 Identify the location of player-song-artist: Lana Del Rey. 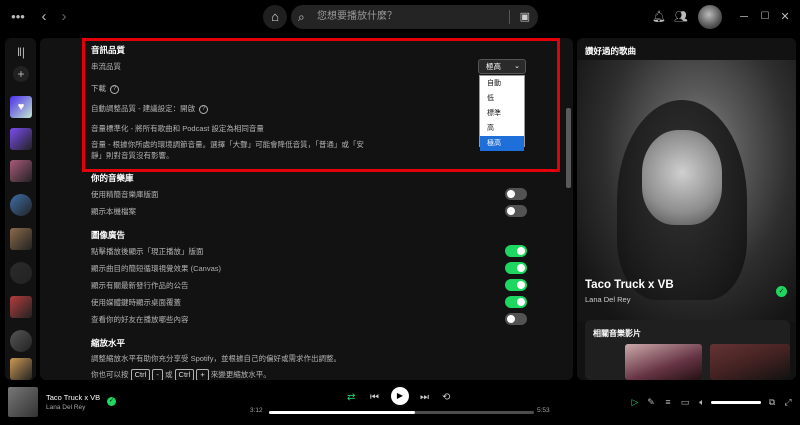
(65, 407).